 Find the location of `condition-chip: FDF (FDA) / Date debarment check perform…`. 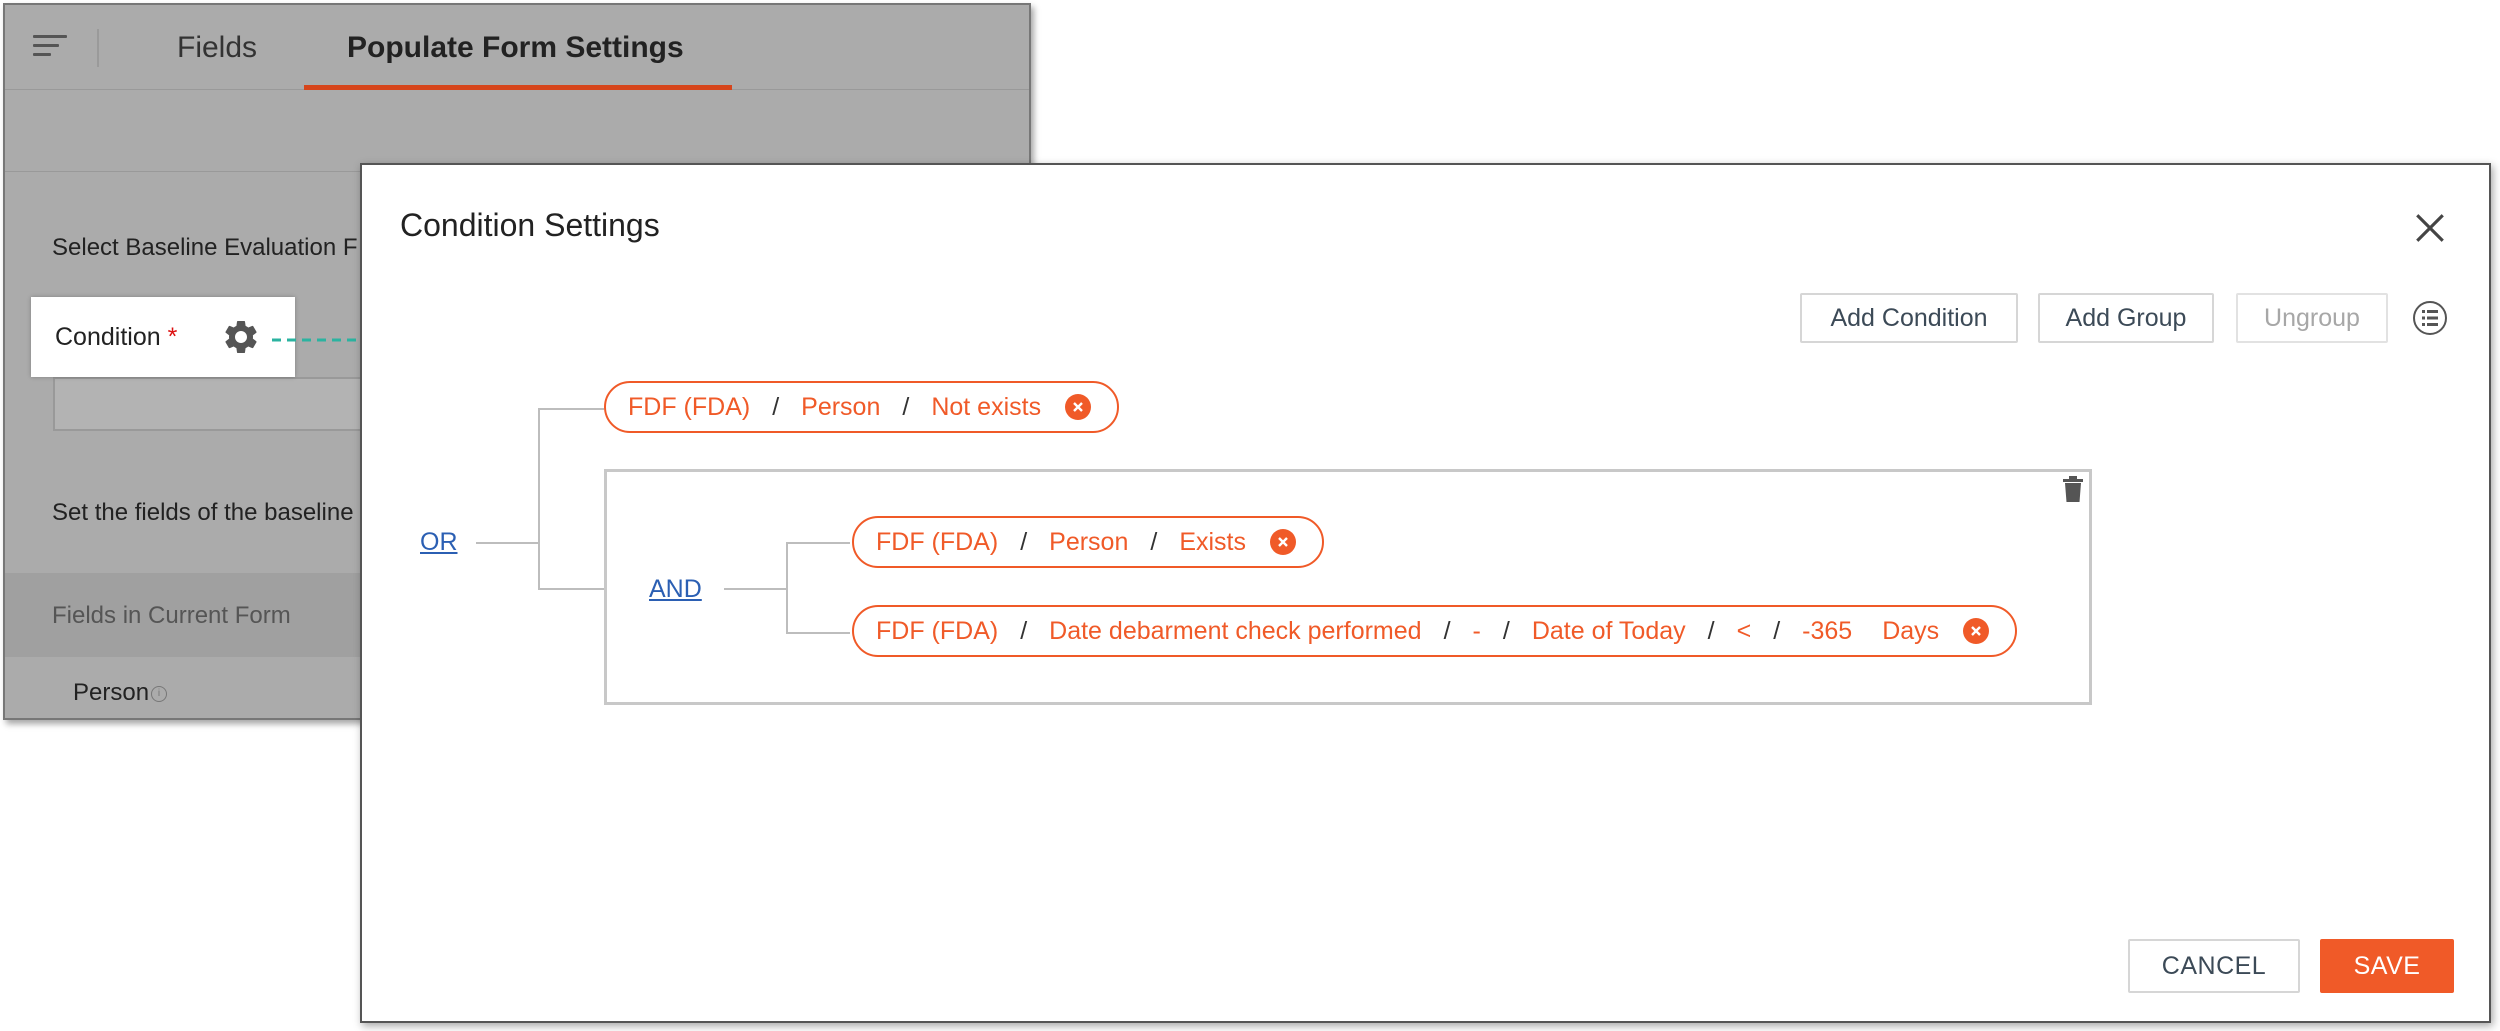

condition-chip: FDF (FDA) / Date debarment check perform… is located at coordinates (1435, 631).